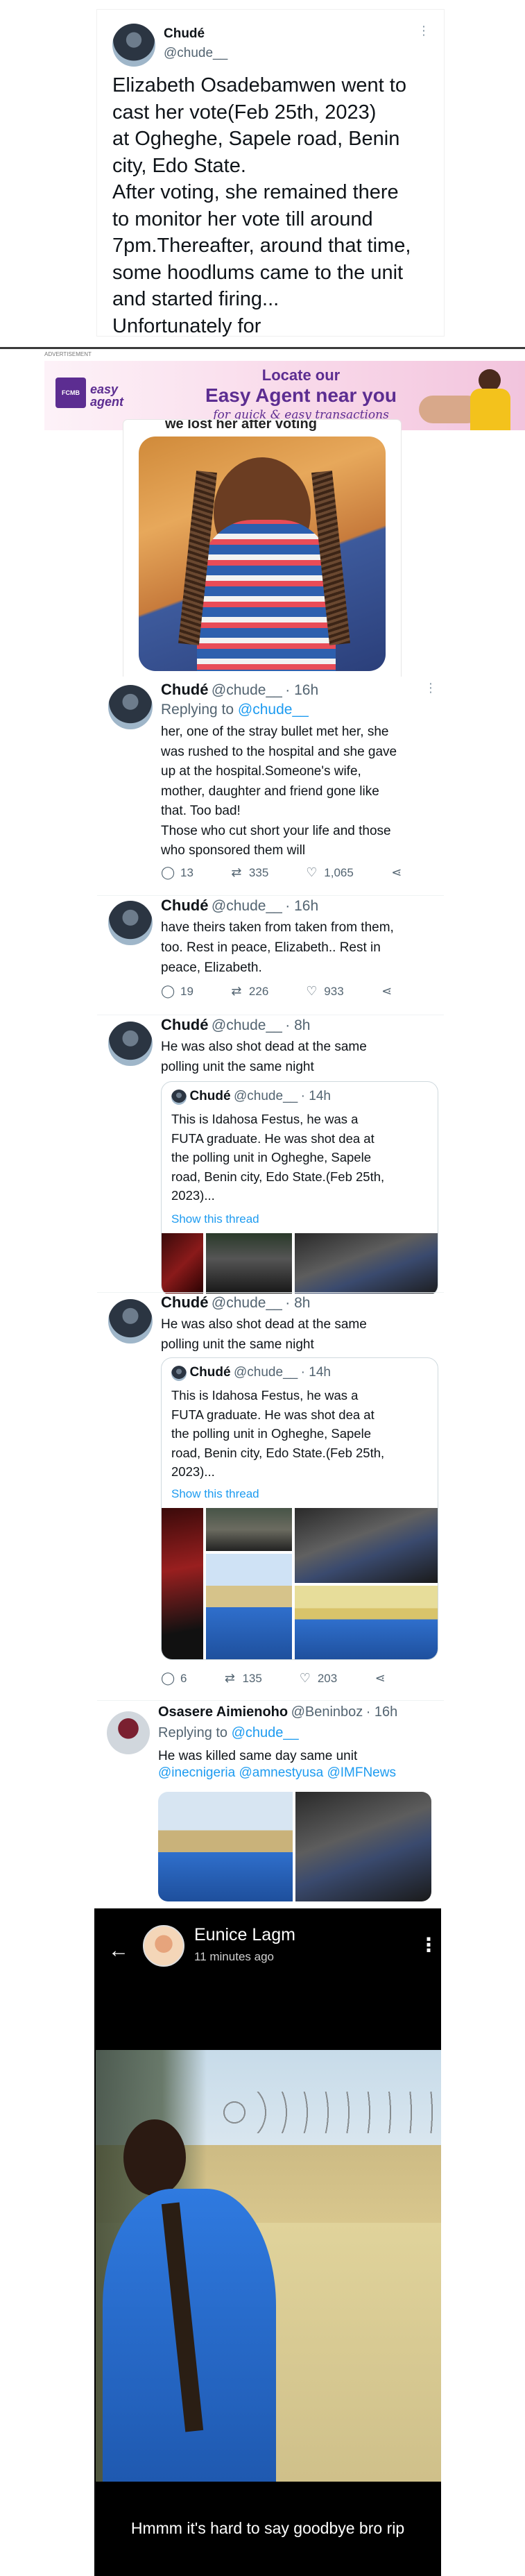 The image size is (525, 2576). What do you see at coordinates (258, 872) in the screenshot?
I see `retweet-count: 335` at bounding box center [258, 872].